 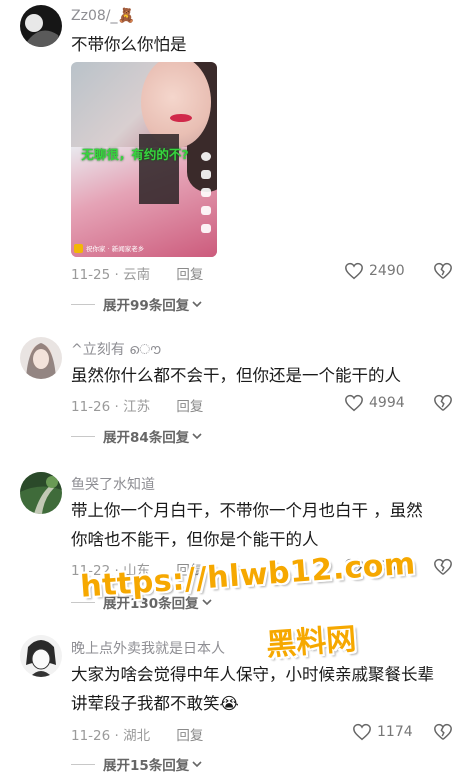 I want to click on like-button: 2490, so click(x=374, y=271).